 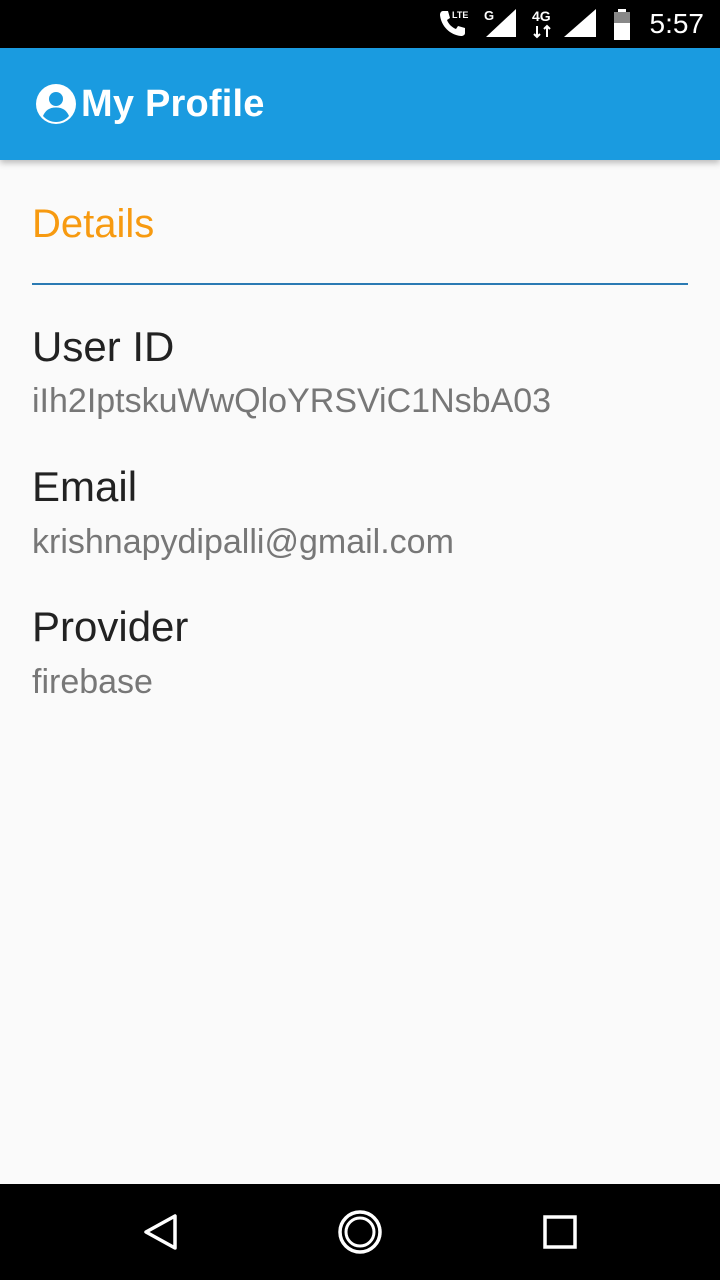 I want to click on signal-g-icon: G, so click(x=501, y=24).